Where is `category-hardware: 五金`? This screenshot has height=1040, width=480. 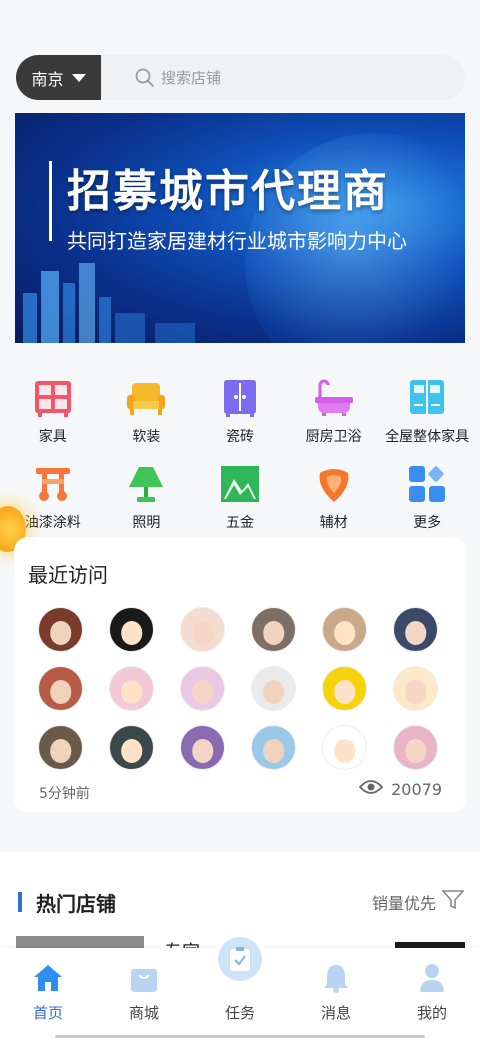
category-hardware: 五金 is located at coordinates (240, 498).